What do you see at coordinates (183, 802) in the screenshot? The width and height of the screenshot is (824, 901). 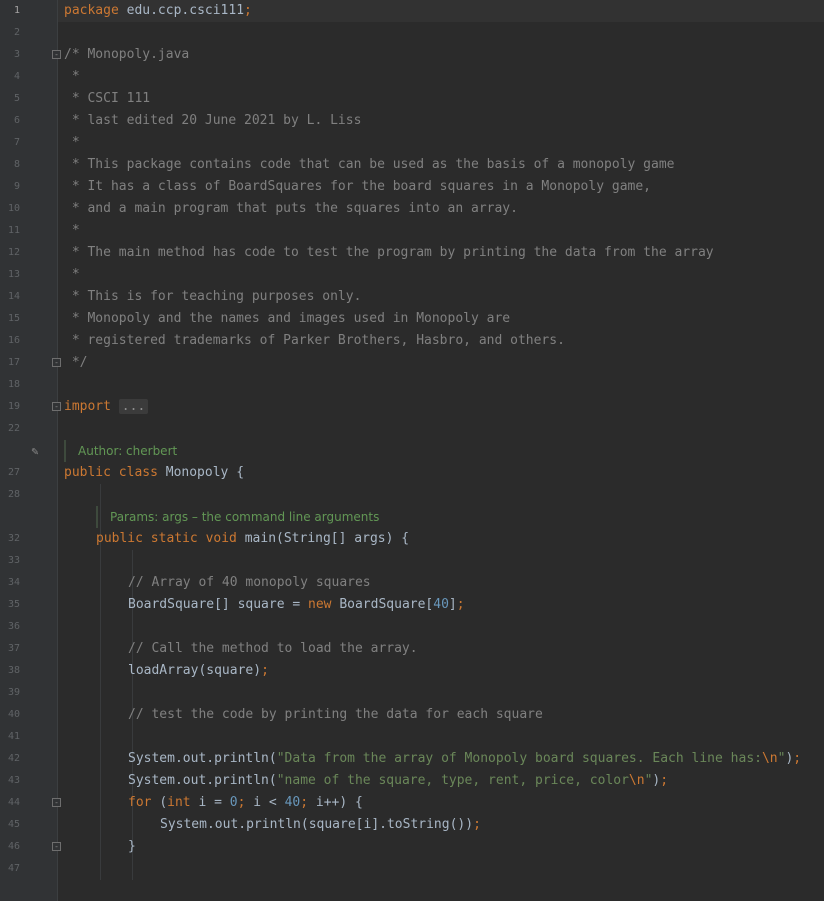 I see `code-token: int` at bounding box center [183, 802].